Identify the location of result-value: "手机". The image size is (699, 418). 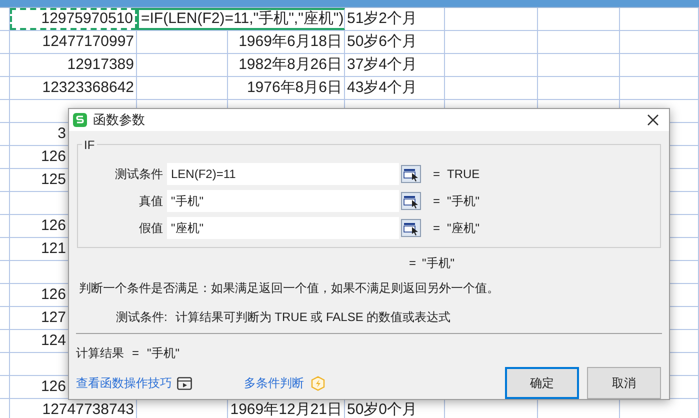
(163, 353).